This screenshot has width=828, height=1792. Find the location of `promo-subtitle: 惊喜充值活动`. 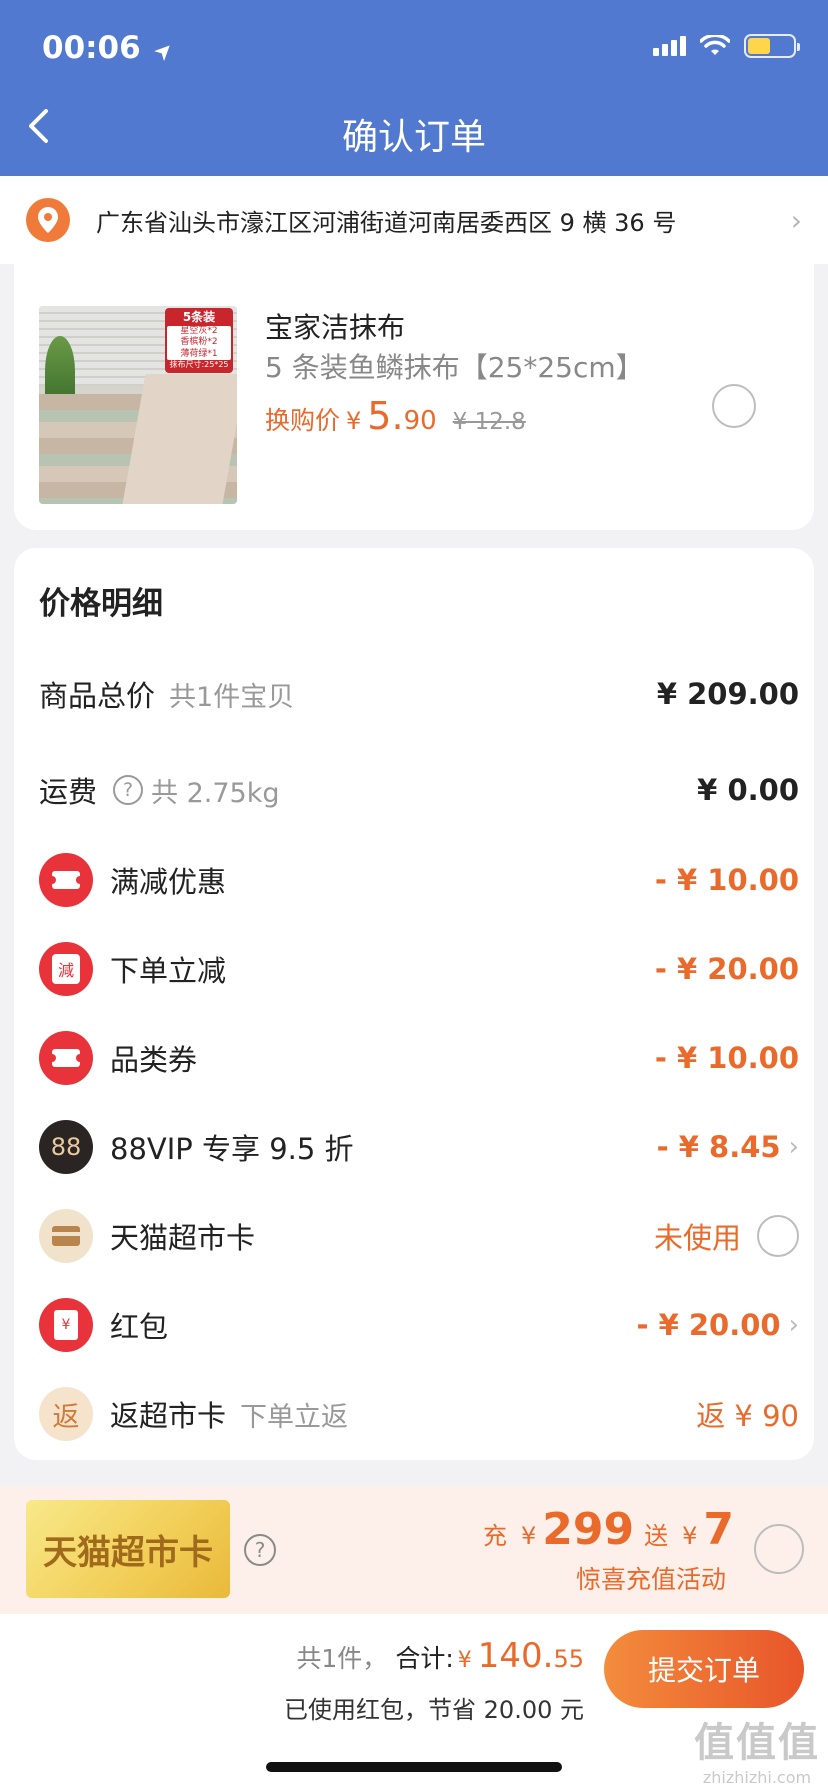

promo-subtitle: 惊喜充值活动 is located at coordinates (650, 1579).